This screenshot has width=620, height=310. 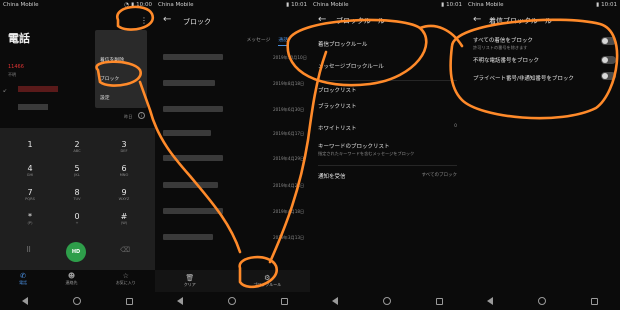 What do you see at coordinates (289, 237) in the screenshot?
I see `entry-date: 2019年3月13日` at bounding box center [289, 237].